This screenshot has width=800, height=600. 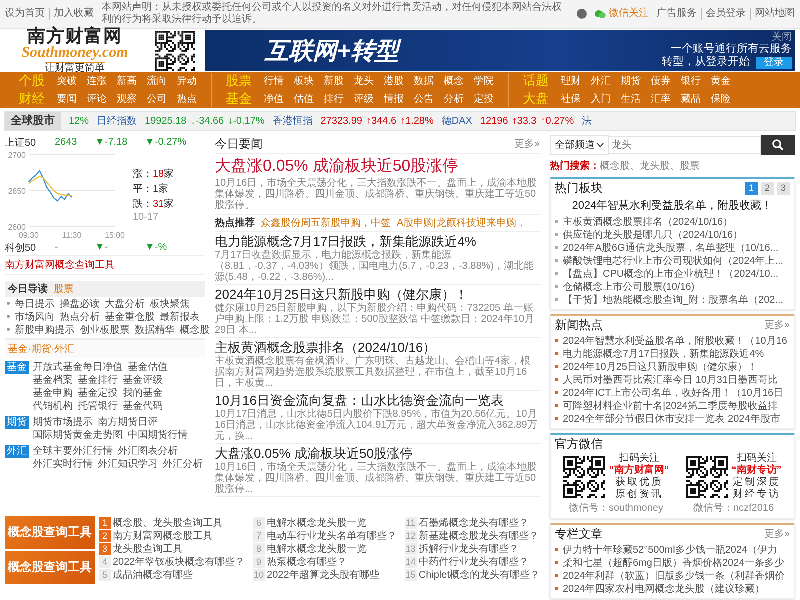 What do you see at coordinates (484, 81) in the screenshot?
I see `nav-link: 学院` at bounding box center [484, 81].